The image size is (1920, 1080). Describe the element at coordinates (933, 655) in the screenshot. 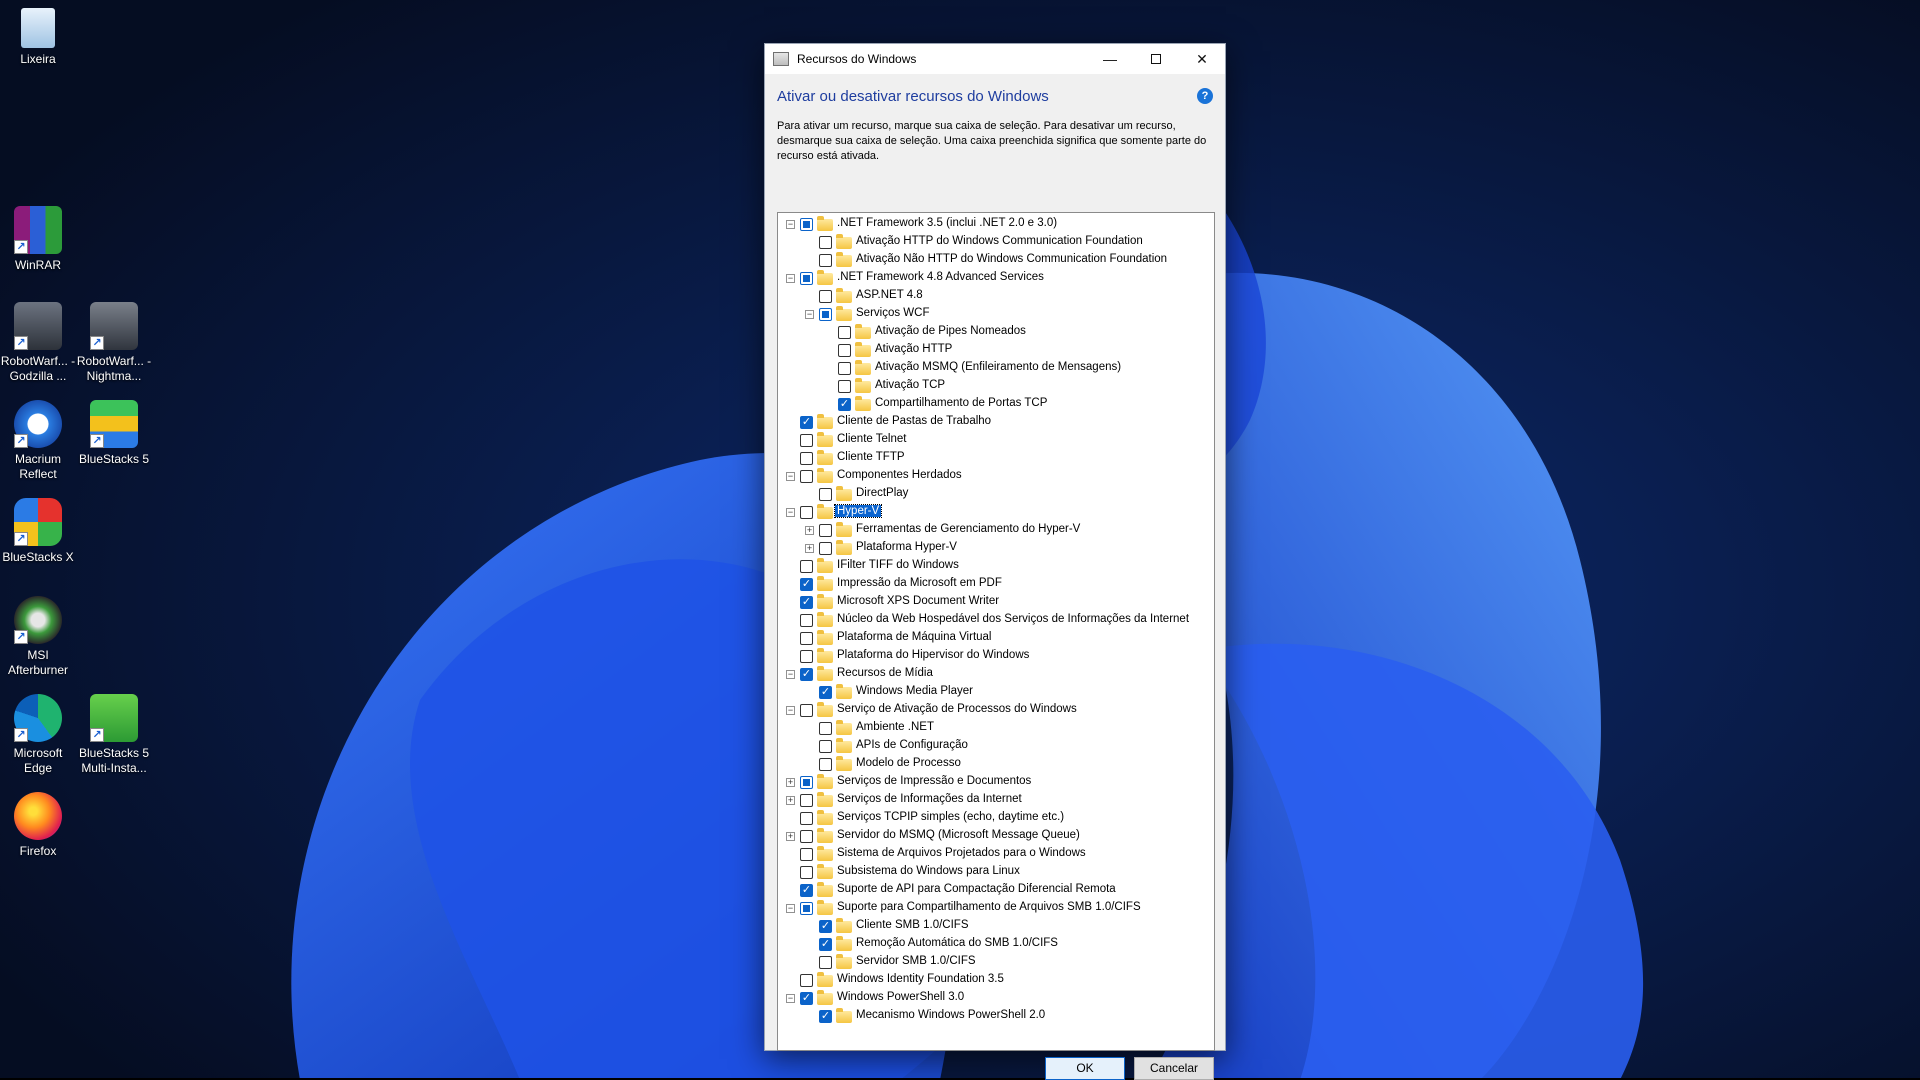

I see `feature-label: Plataforma do Hipervisor do Windows` at that location.